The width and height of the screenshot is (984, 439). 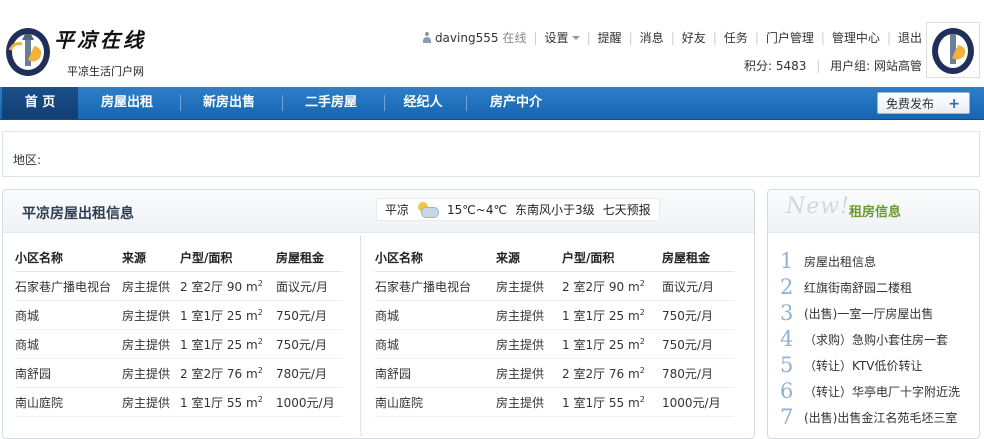 I want to click on list-item: 6 （转让）华亭电厂十字附近洗, so click(x=870, y=389).